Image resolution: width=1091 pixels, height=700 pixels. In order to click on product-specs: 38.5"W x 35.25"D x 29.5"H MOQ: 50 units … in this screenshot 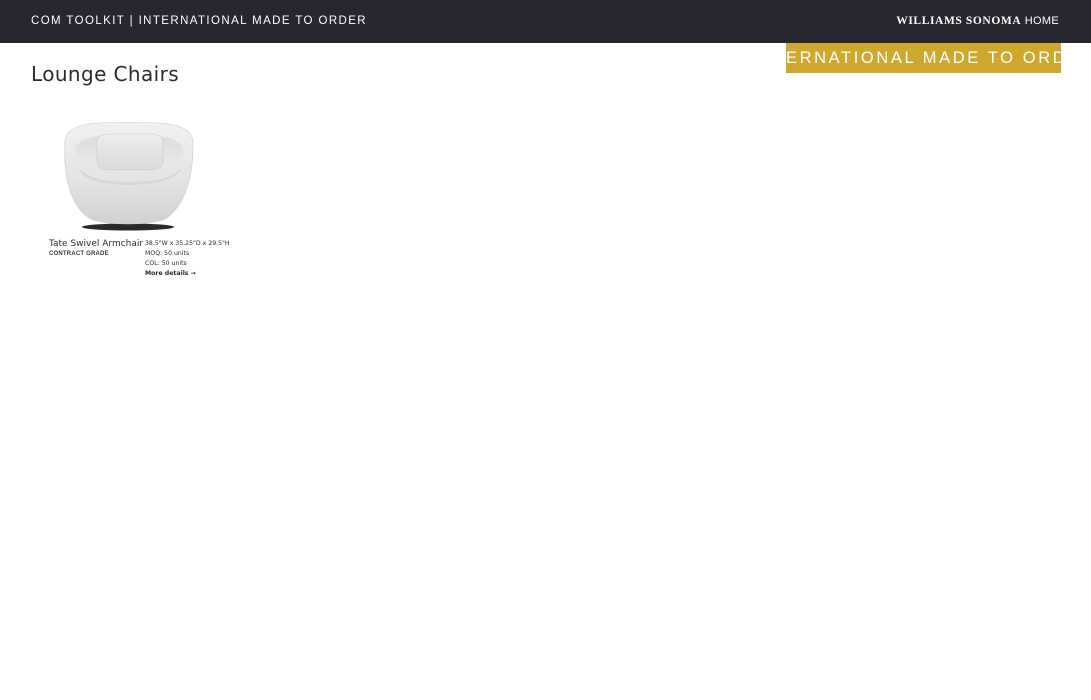, I will do `click(197, 259)`.